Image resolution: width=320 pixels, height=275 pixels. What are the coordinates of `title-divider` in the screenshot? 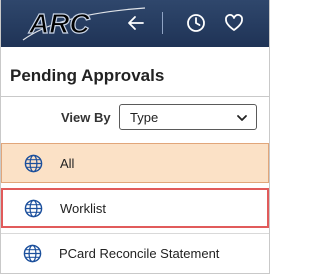 It's located at (135, 96).